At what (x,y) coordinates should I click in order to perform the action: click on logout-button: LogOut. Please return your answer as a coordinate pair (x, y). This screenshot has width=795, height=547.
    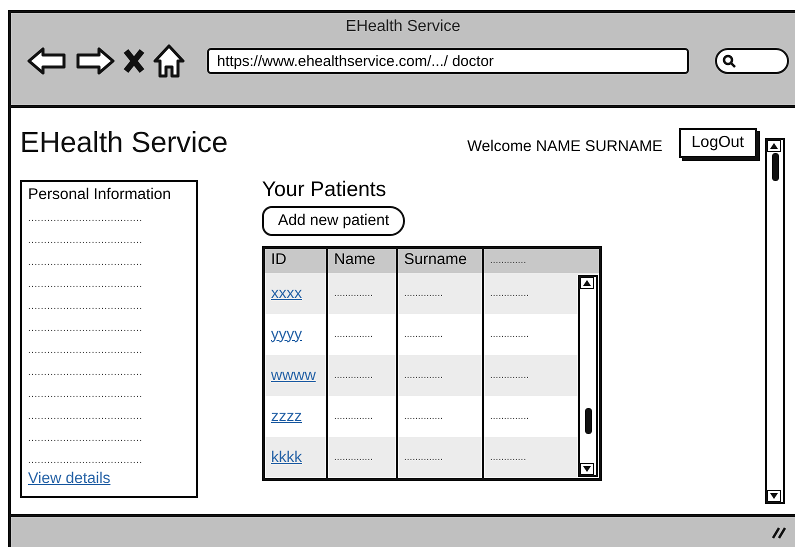
    Looking at the image, I should click on (717, 143).